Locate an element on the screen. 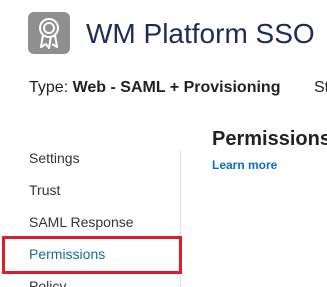 The image size is (327, 287). learn-more-link: Learn more is located at coordinates (244, 165).